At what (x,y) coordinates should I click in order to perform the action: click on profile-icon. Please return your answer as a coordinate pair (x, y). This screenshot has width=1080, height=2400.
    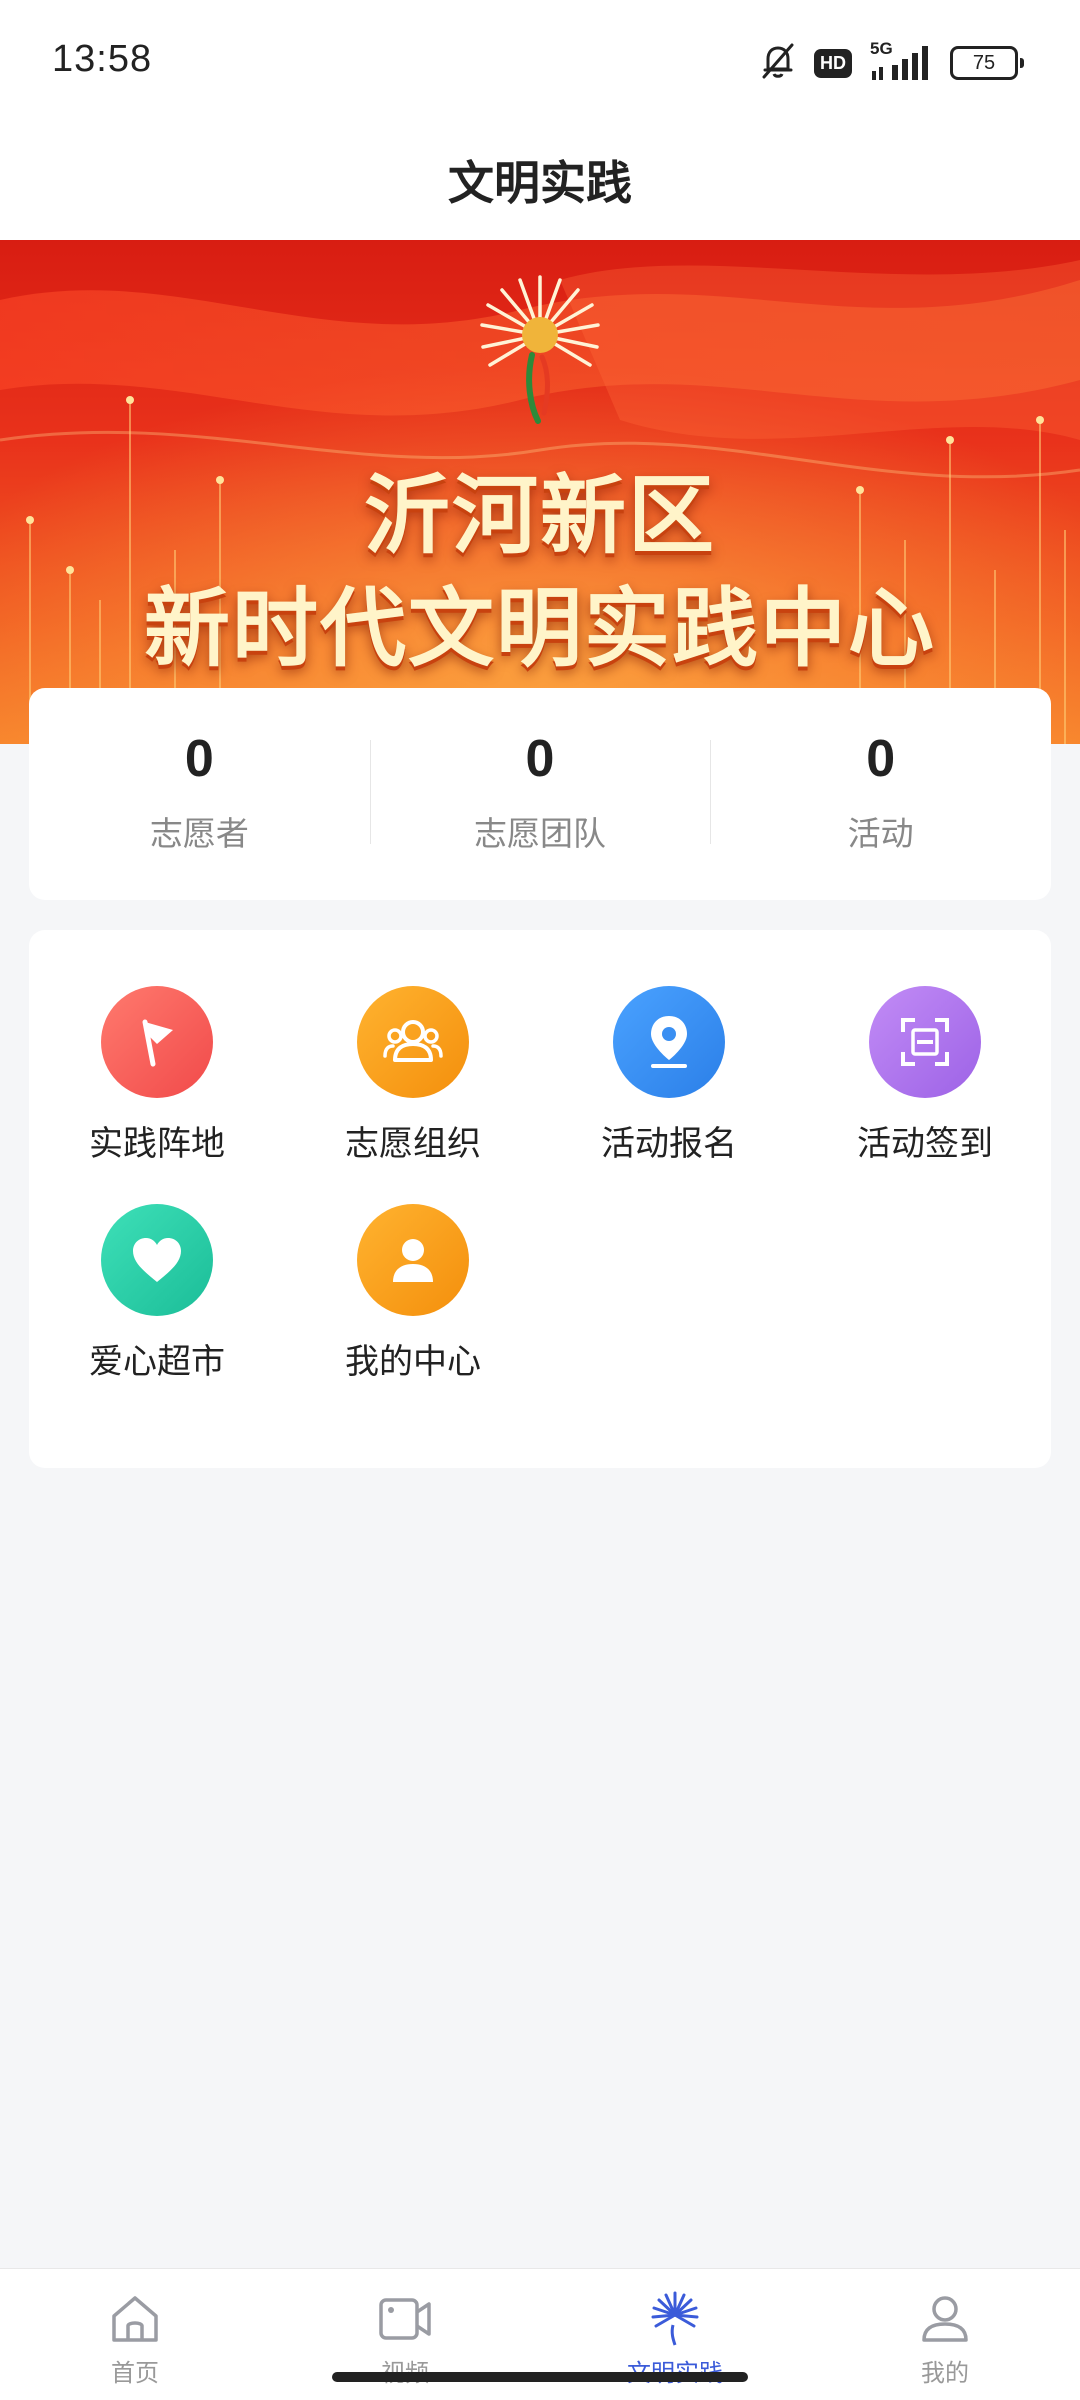
    Looking at the image, I should click on (945, 2319).